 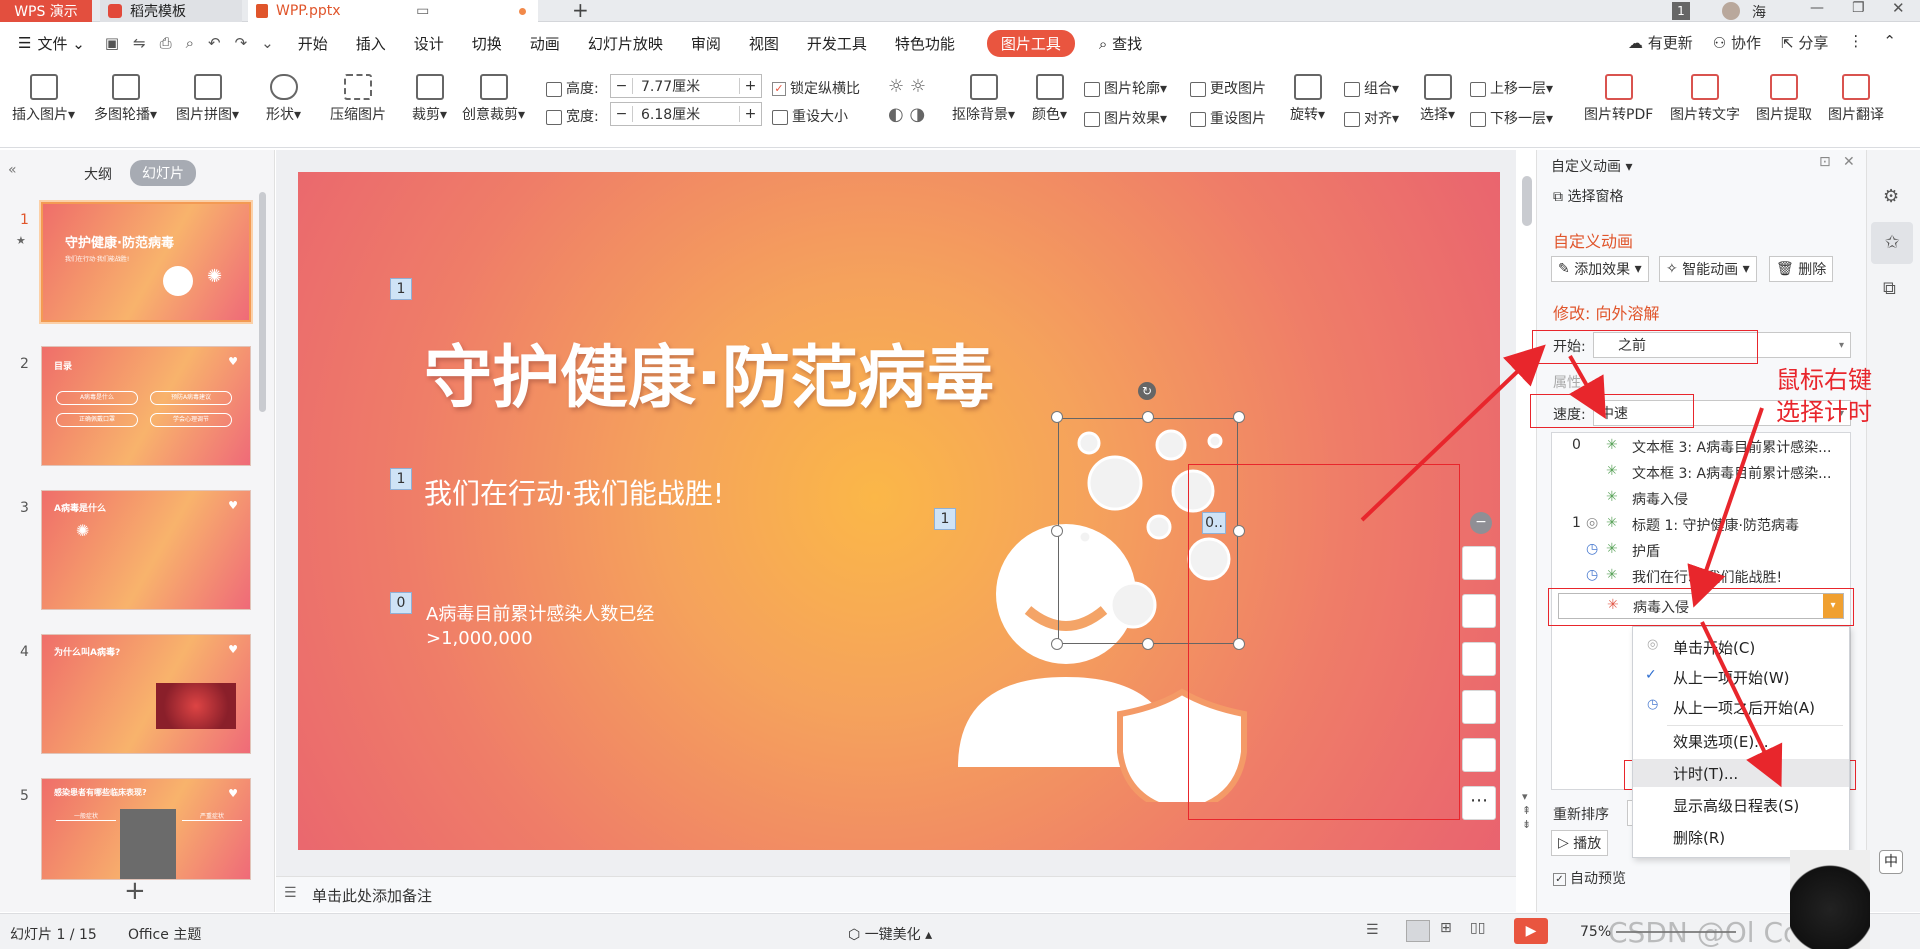 I want to click on collaborate-button: ⚇ 协作, so click(x=1737, y=42).